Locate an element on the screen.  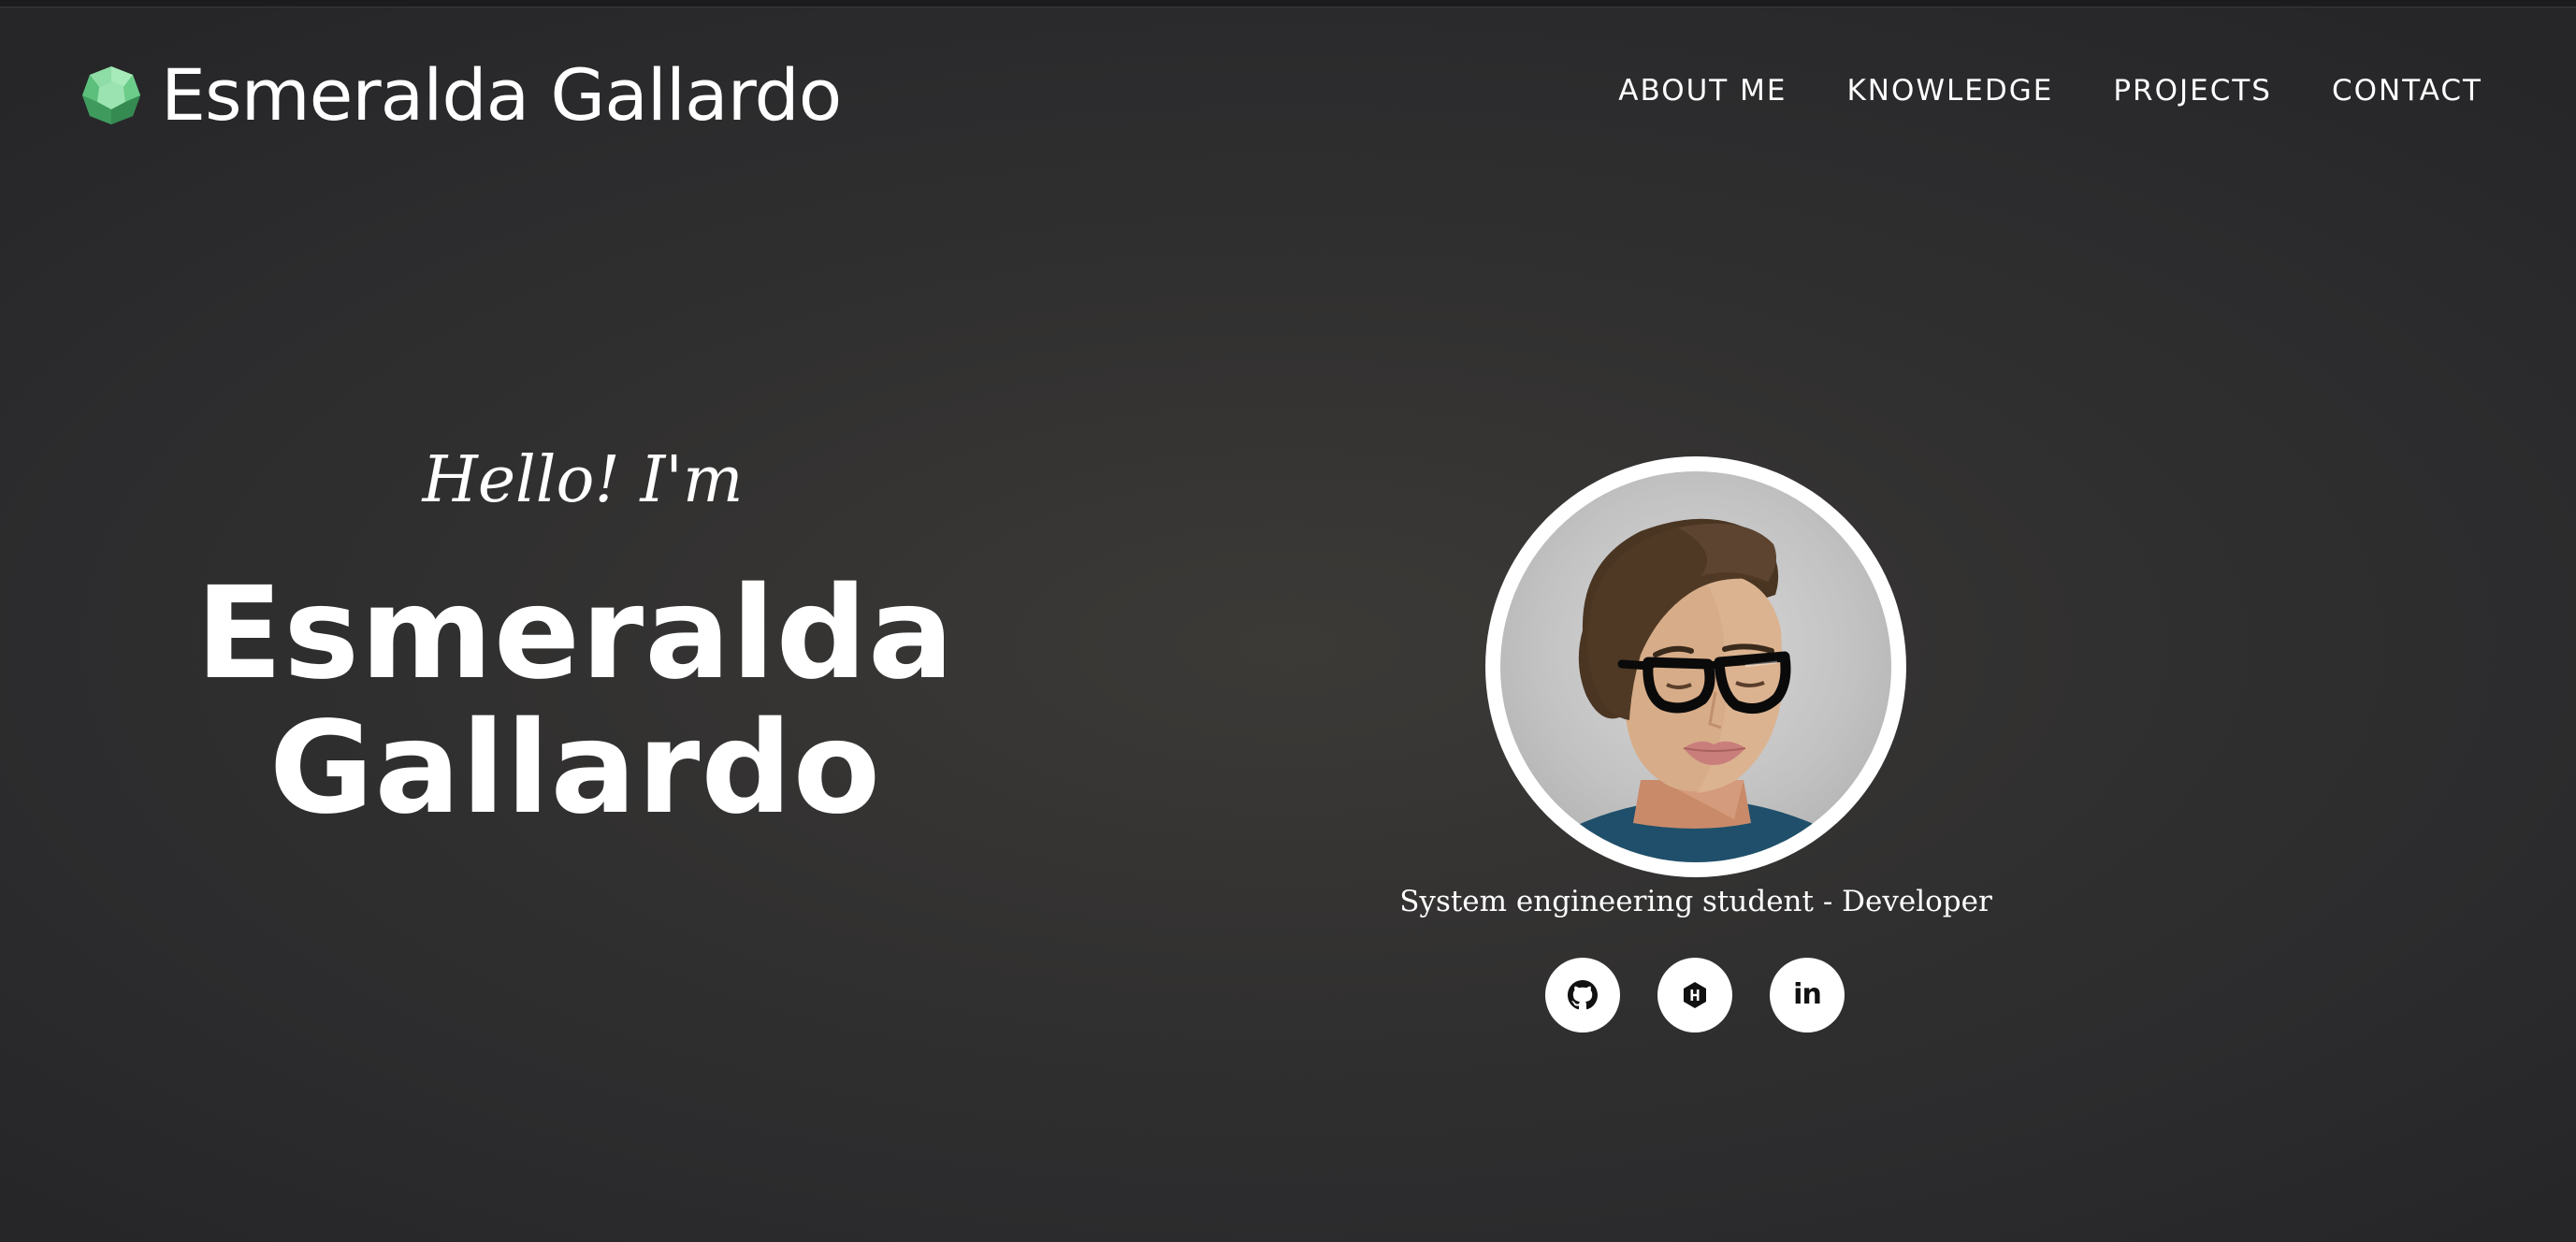
hero-intro: Hello! I'm Esmeralda Gallardo is located at coordinates (575, 640).